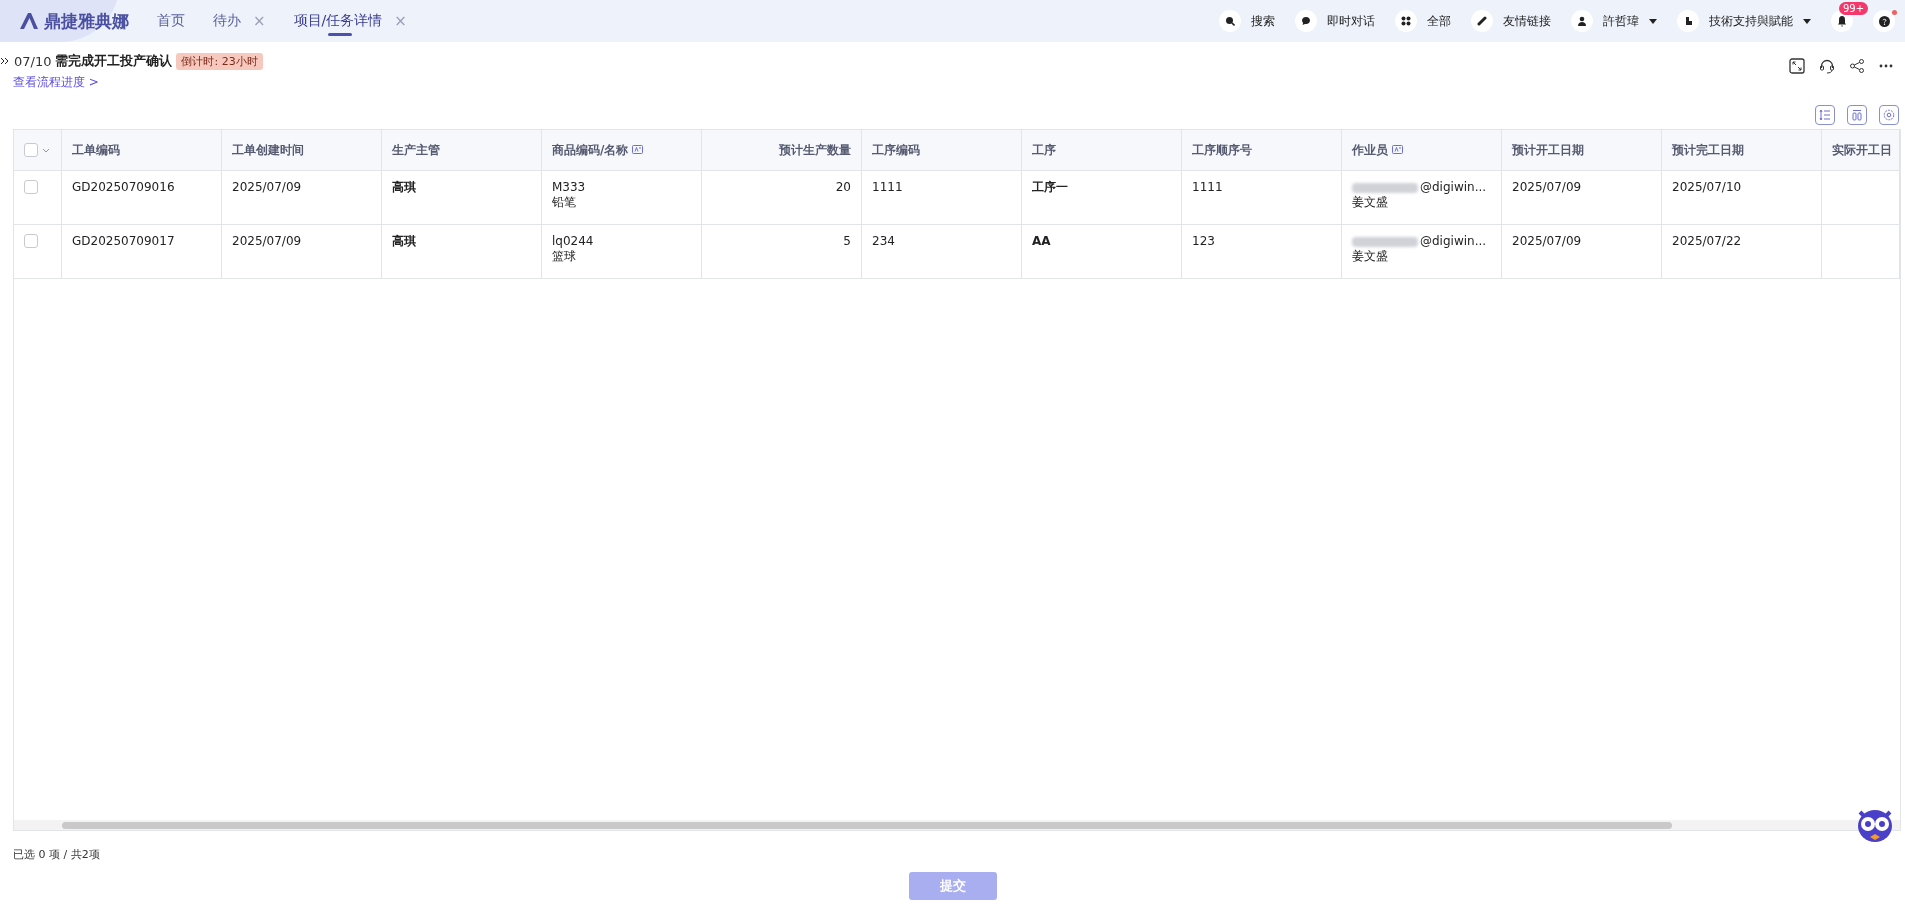 This screenshot has width=1905, height=908. What do you see at coordinates (1439, 21) in the screenshot?
I see `action-label: 全部` at bounding box center [1439, 21].